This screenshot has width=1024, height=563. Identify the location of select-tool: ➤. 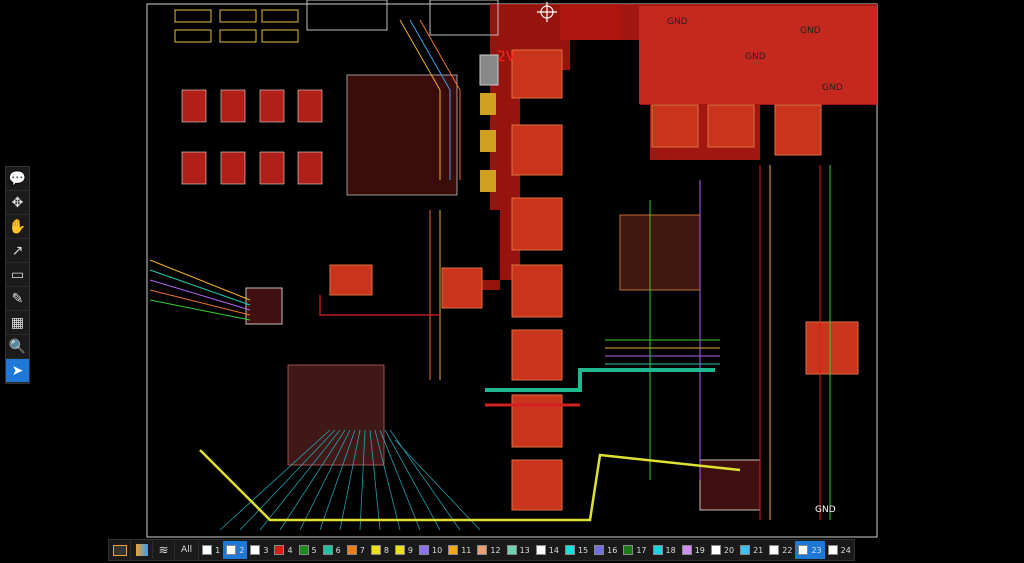
(17, 371).